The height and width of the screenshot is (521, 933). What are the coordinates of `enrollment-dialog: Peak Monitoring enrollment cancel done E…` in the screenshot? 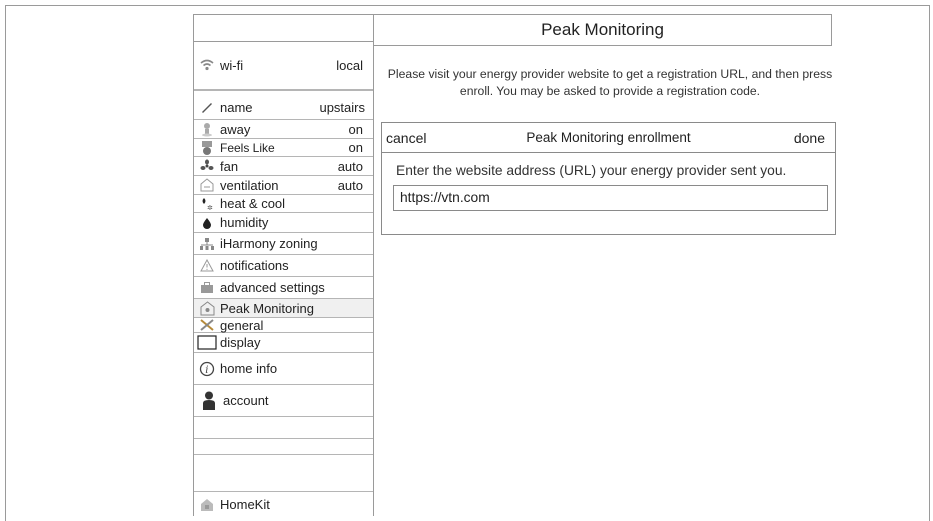 It's located at (608, 178).